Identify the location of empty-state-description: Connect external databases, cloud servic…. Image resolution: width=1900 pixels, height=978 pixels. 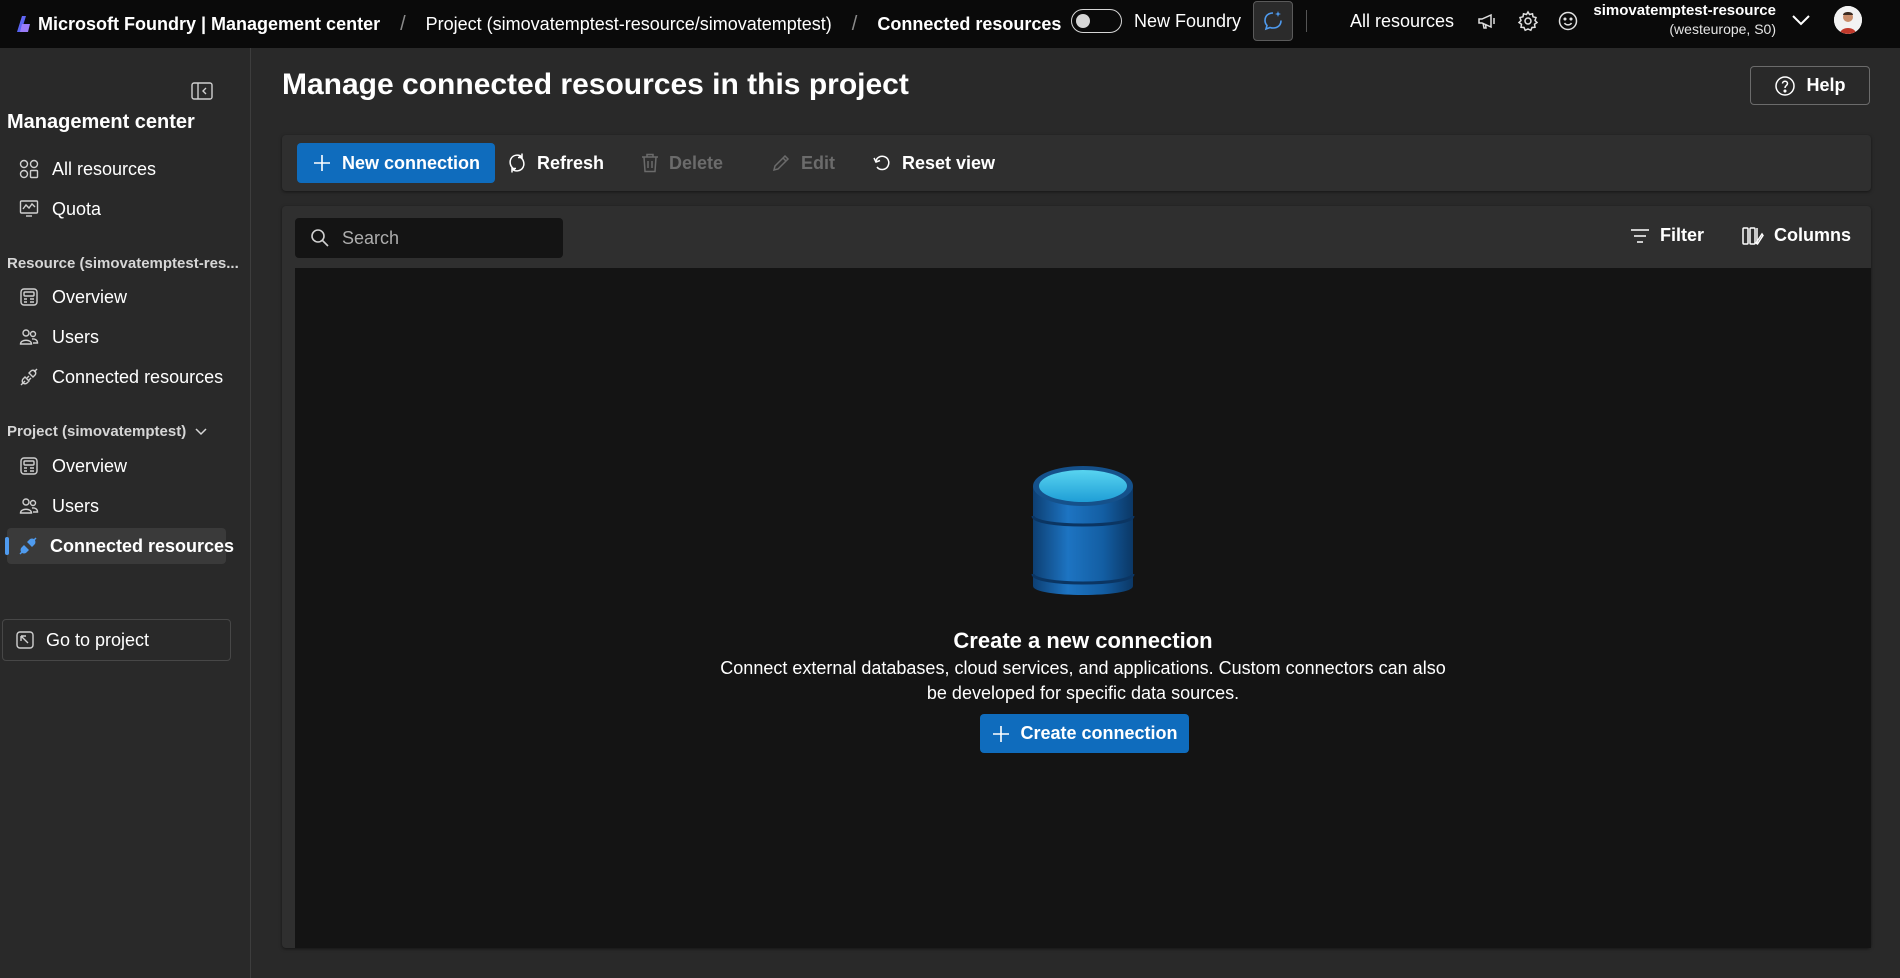
(1083, 680).